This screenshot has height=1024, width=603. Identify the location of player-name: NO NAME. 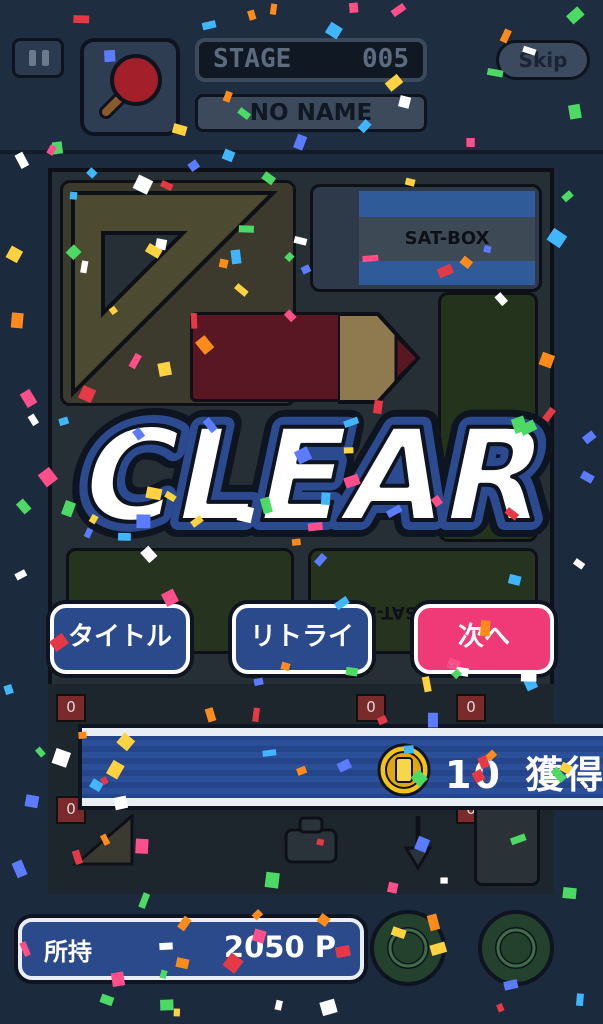
(311, 113).